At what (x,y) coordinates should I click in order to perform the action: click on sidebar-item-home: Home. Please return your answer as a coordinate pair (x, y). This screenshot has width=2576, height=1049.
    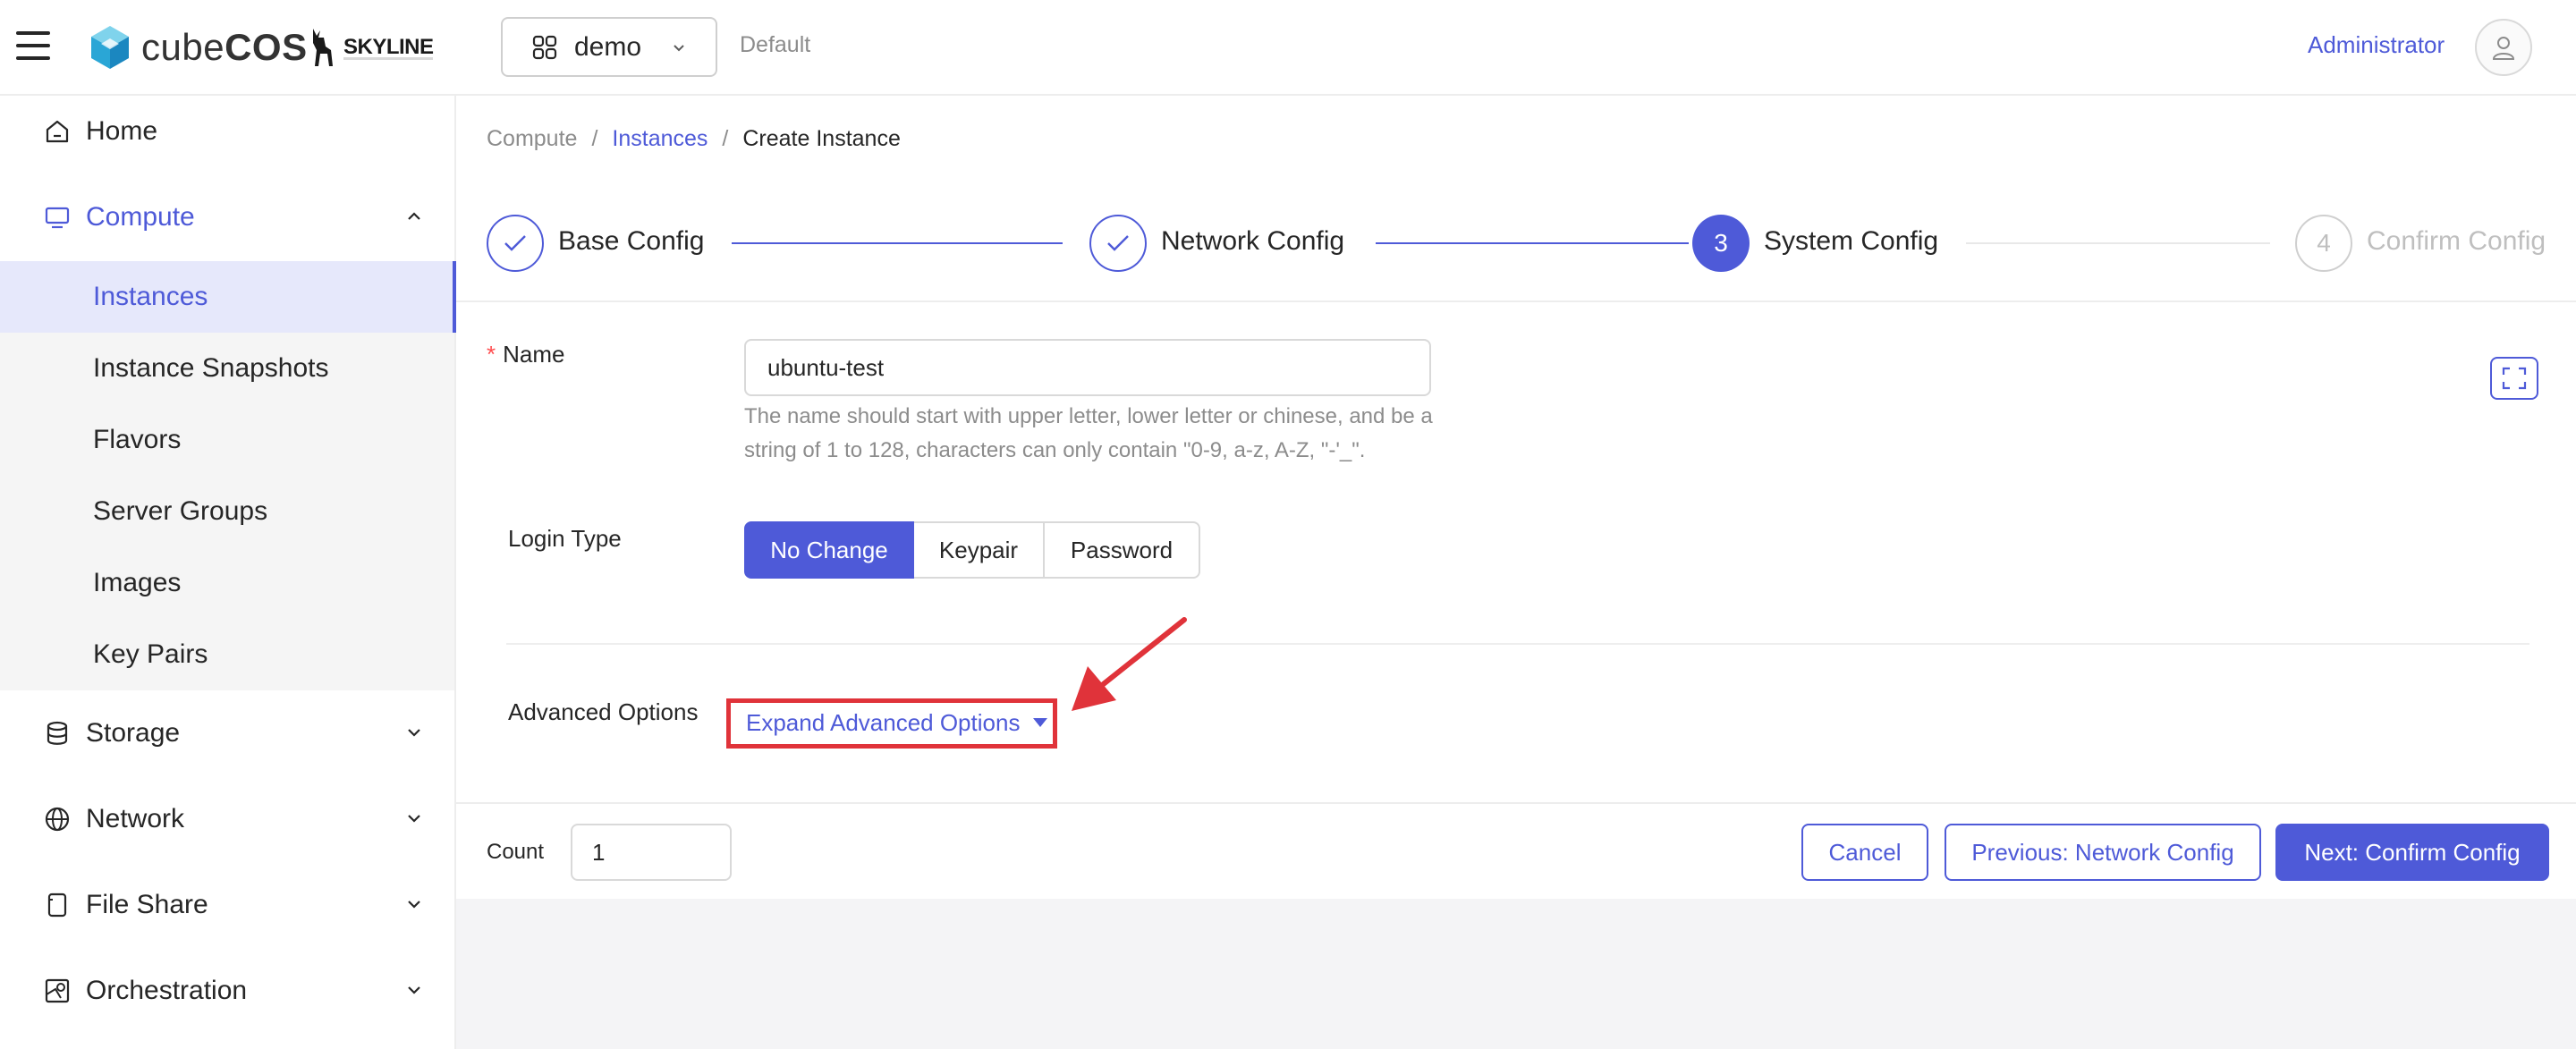
    Looking at the image, I should click on (227, 131).